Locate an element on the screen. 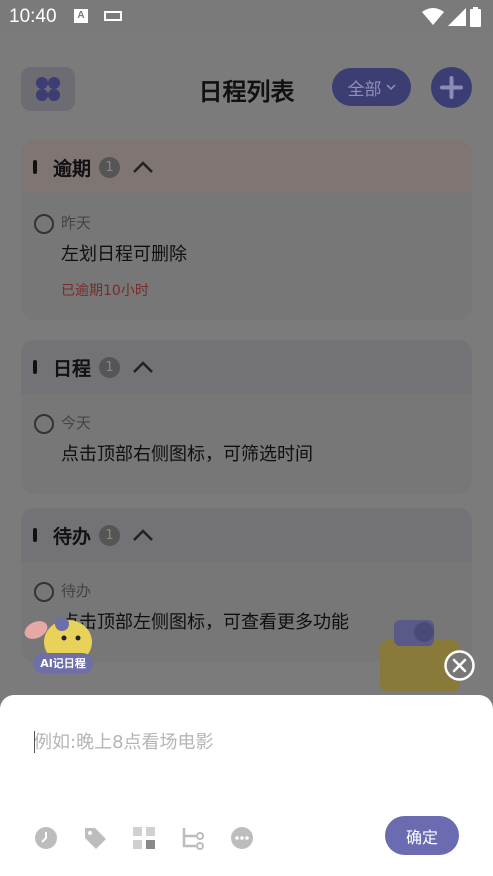 The height and width of the screenshot is (876, 493). item-date: 今天 is located at coordinates (76, 423).